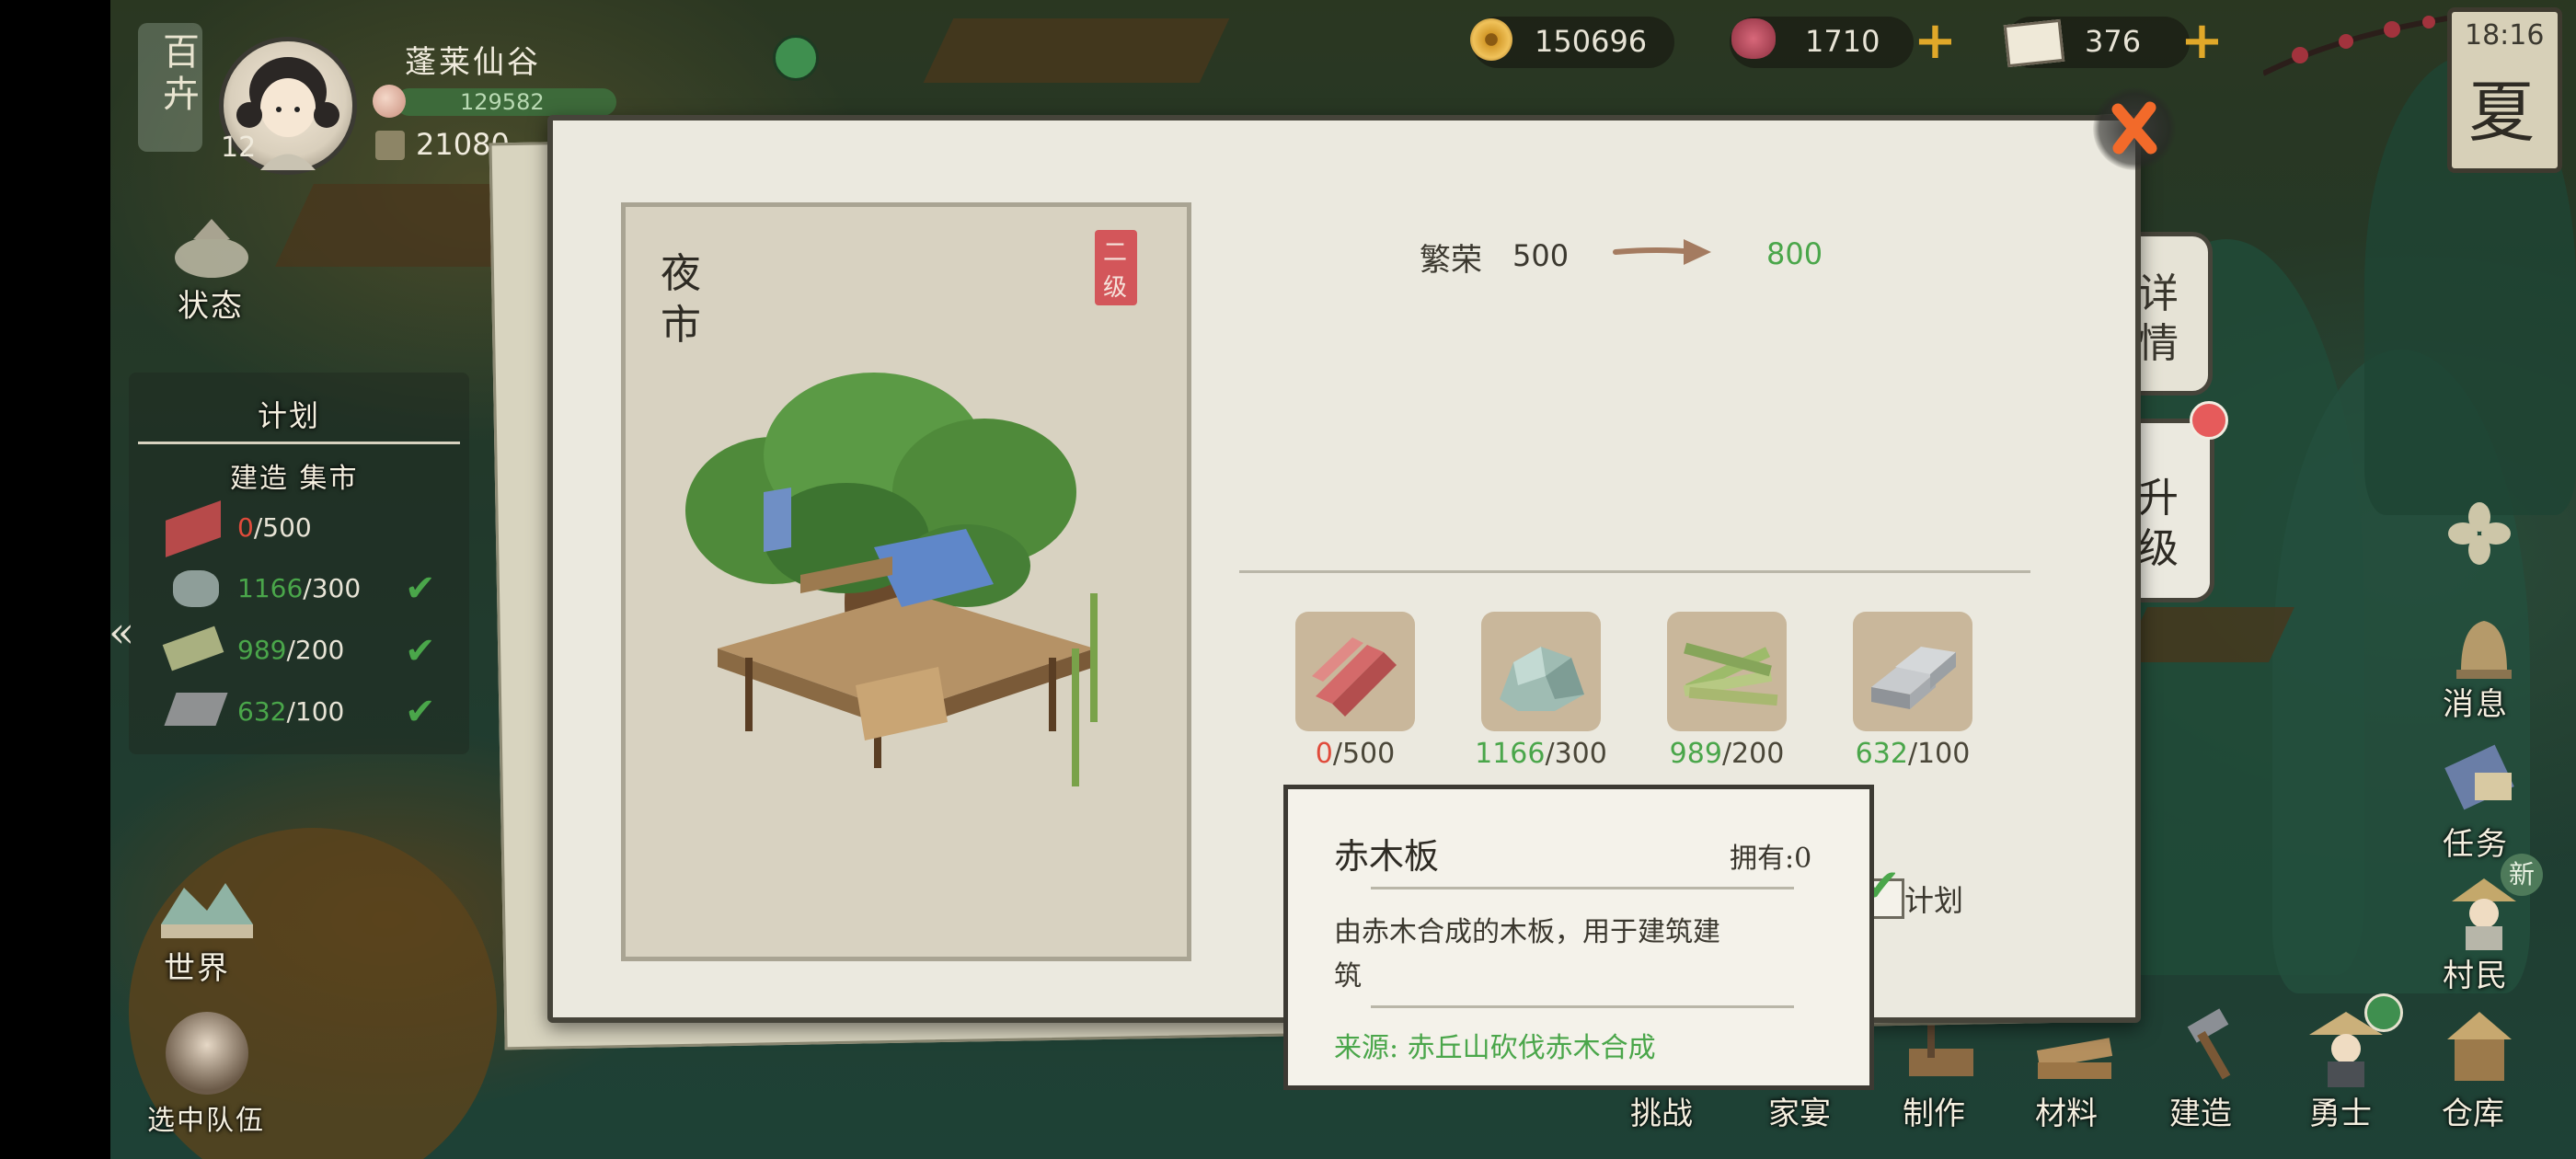  I want to click on material-count-bamboo: 989/200, so click(1727, 754).